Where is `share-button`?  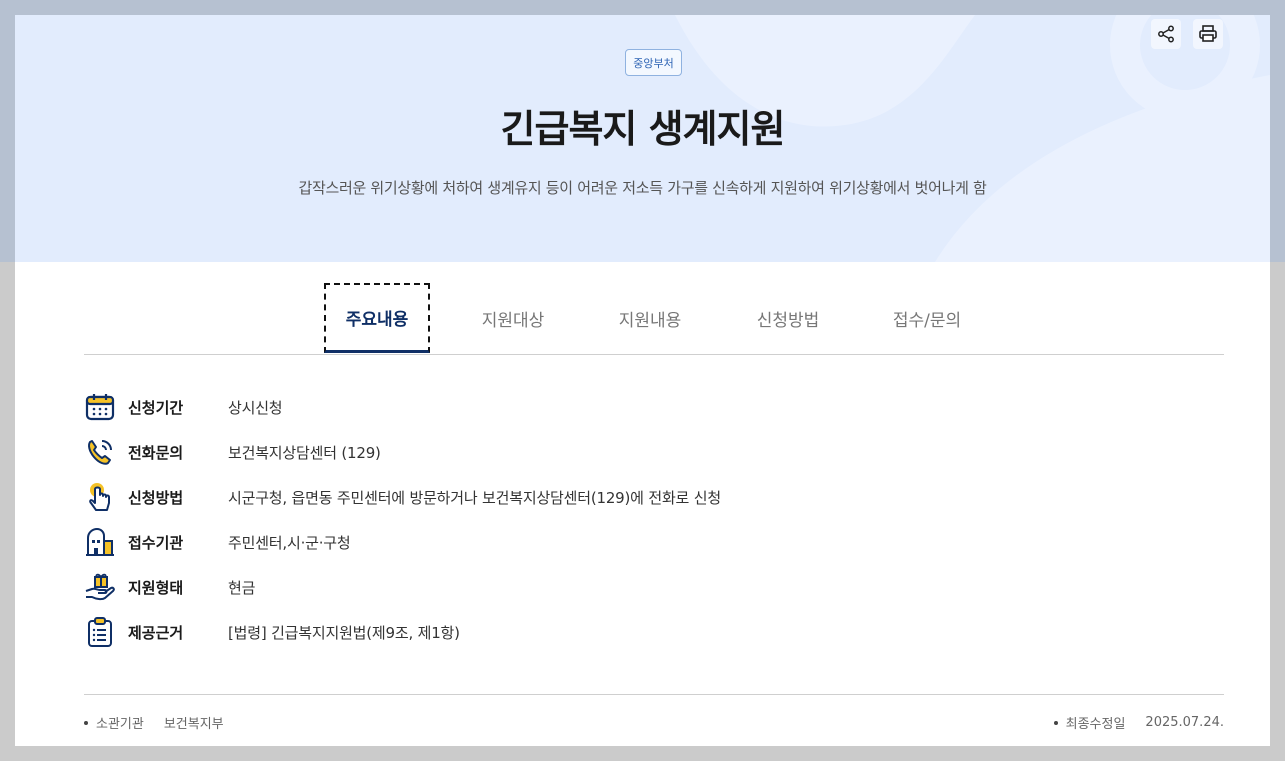 share-button is located at coordinates (1166, 34).